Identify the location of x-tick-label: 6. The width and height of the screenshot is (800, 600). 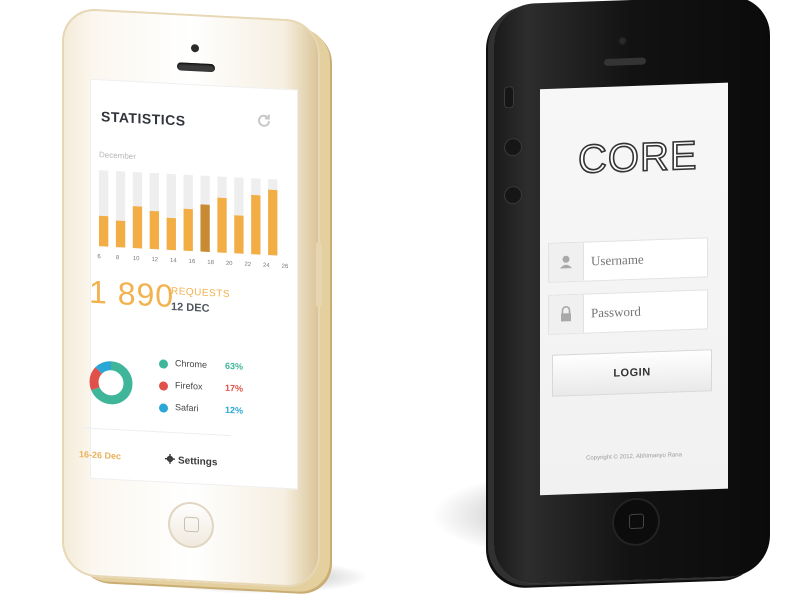
(99, 257).